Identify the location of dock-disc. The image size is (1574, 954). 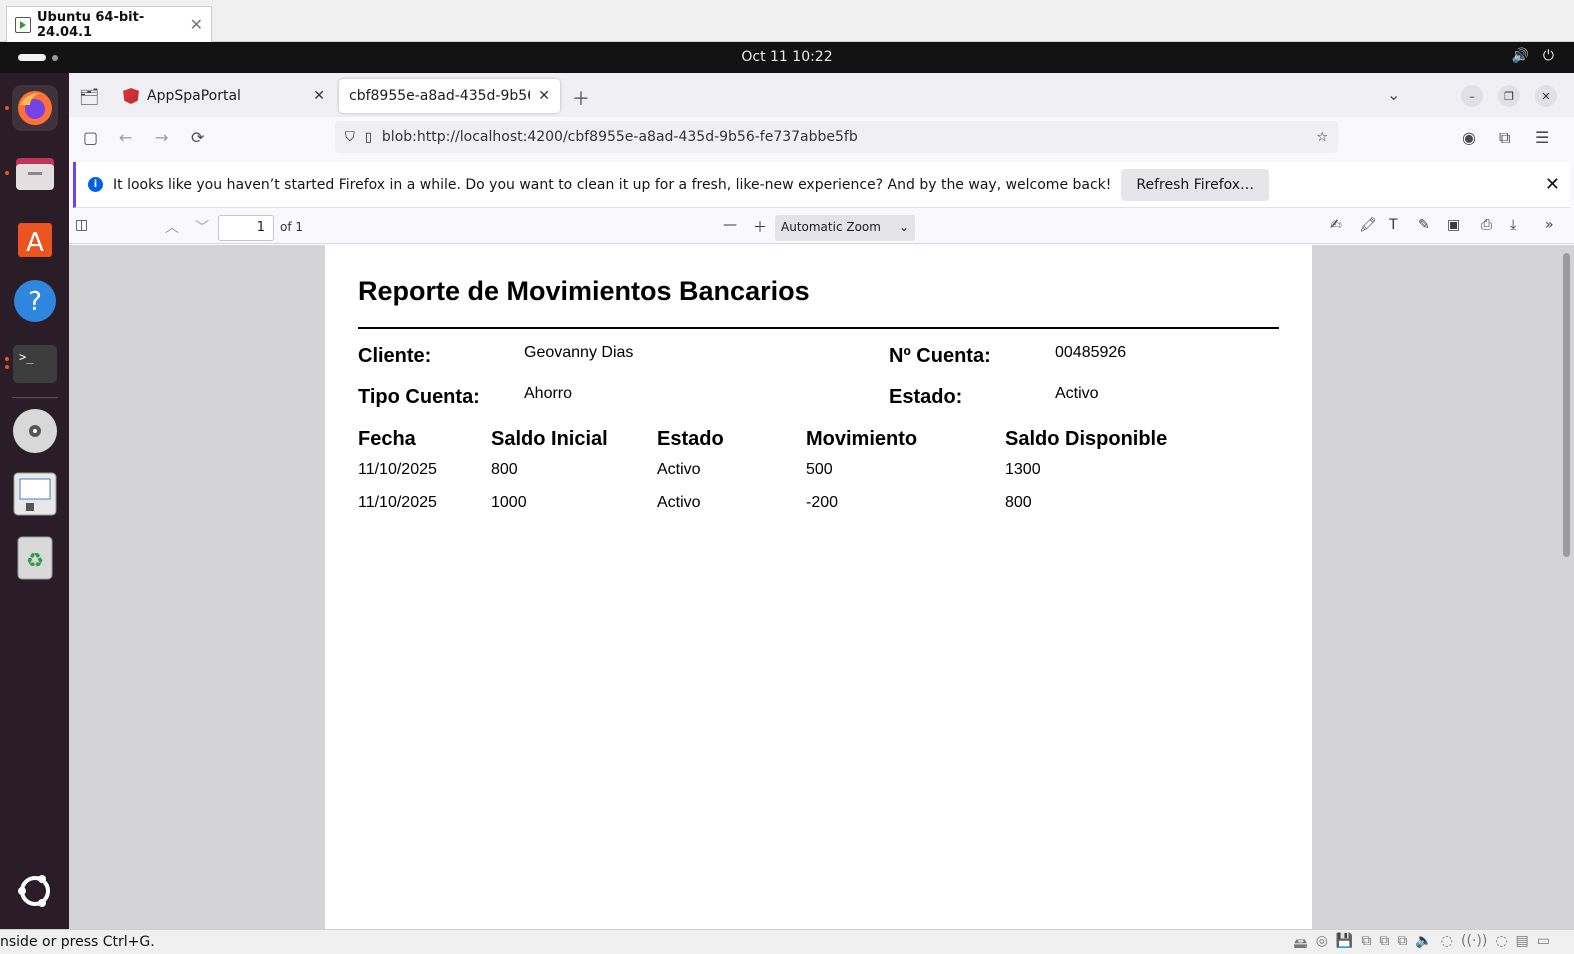
(35, 431).